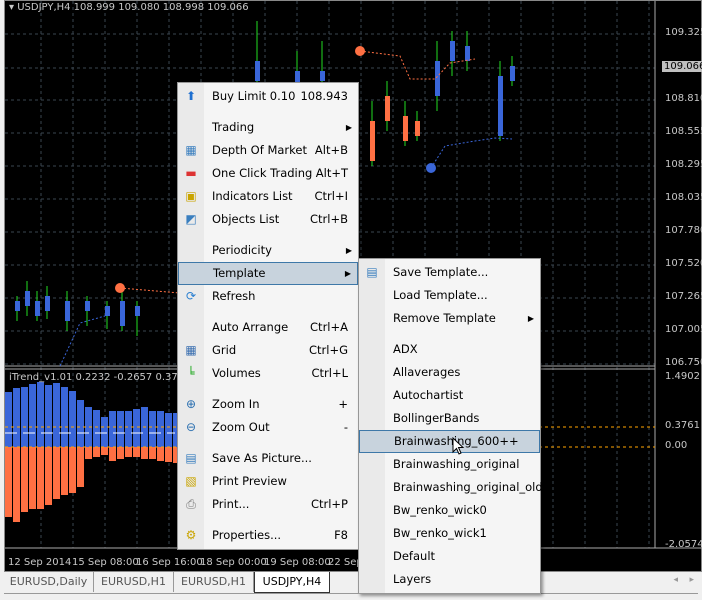  I want to click on menu-item-autochartist: Autochartist, so click(449, 395).